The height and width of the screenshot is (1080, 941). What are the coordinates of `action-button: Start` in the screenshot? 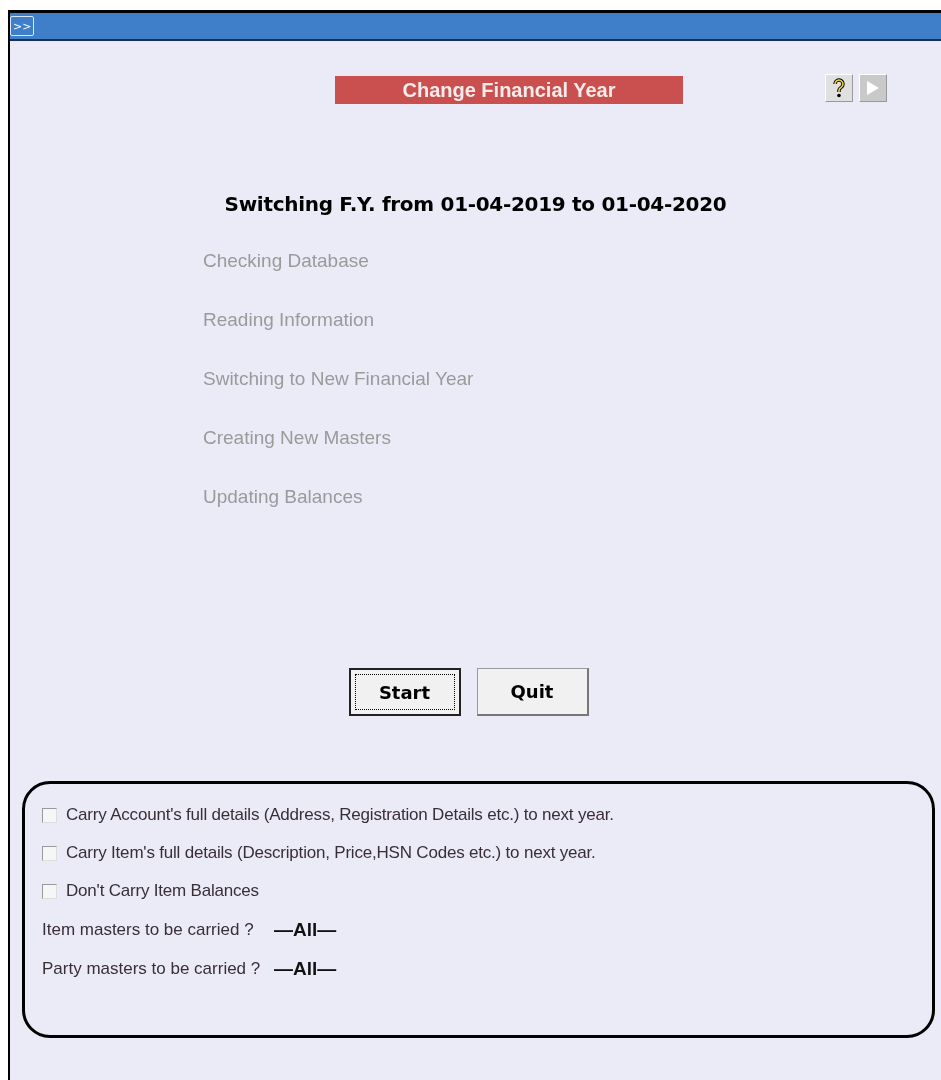 It's located at (404, 692).